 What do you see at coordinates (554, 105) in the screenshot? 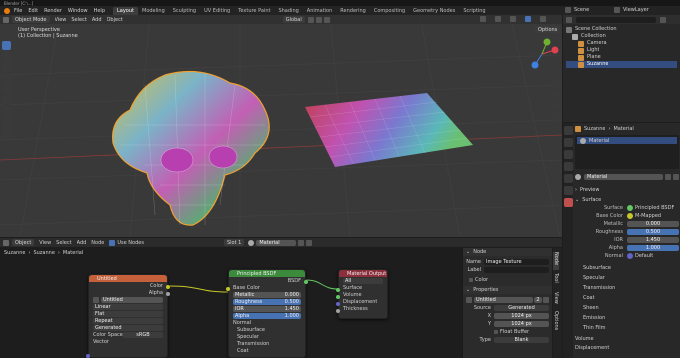
I see `camera-view-icon` at bounding box center [554, 105].